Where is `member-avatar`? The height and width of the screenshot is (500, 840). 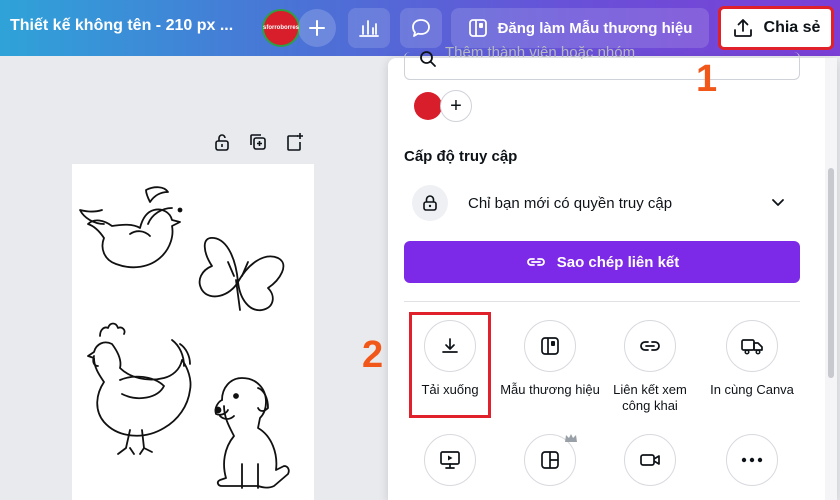
member-avatar is located at coordinates (428, 106).